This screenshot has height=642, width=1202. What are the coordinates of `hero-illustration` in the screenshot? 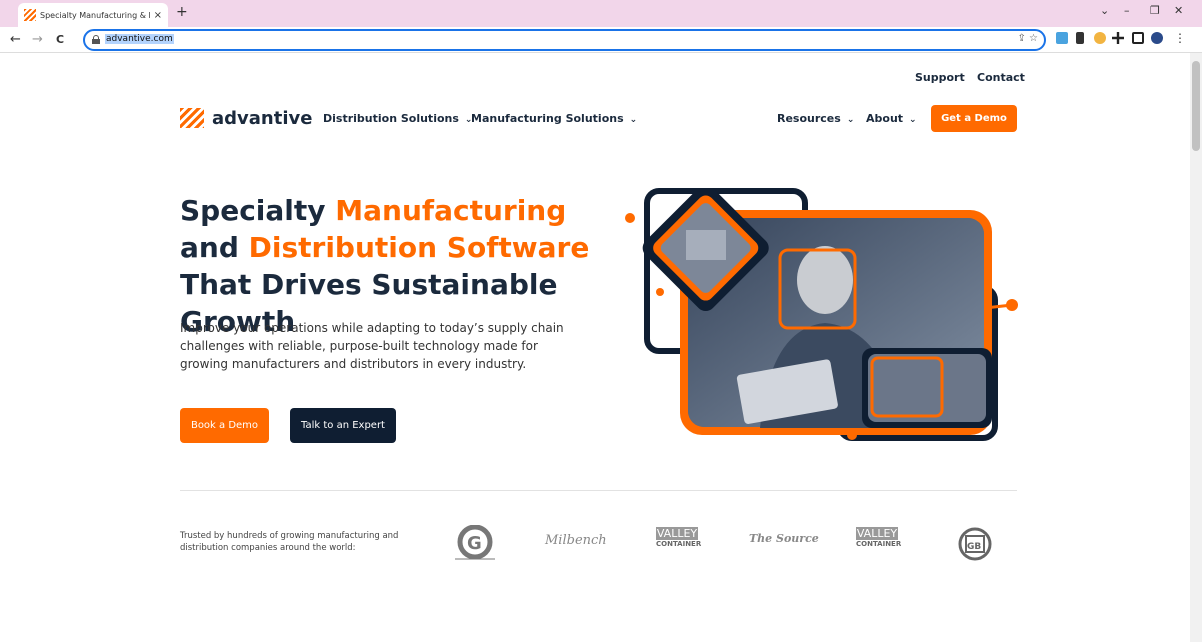 It's located at (821, 314).